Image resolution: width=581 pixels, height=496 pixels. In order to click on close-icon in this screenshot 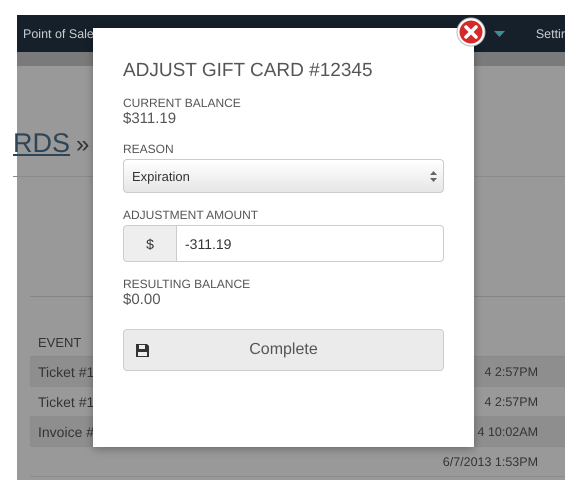, I will do `click(471, 32)`.